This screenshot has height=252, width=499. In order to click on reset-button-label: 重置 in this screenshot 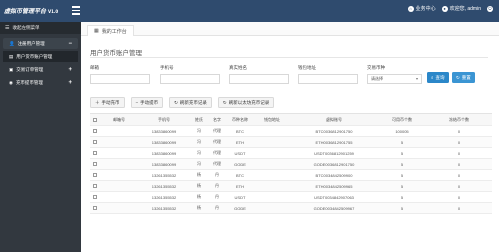, I will do `click(466, 77)`.